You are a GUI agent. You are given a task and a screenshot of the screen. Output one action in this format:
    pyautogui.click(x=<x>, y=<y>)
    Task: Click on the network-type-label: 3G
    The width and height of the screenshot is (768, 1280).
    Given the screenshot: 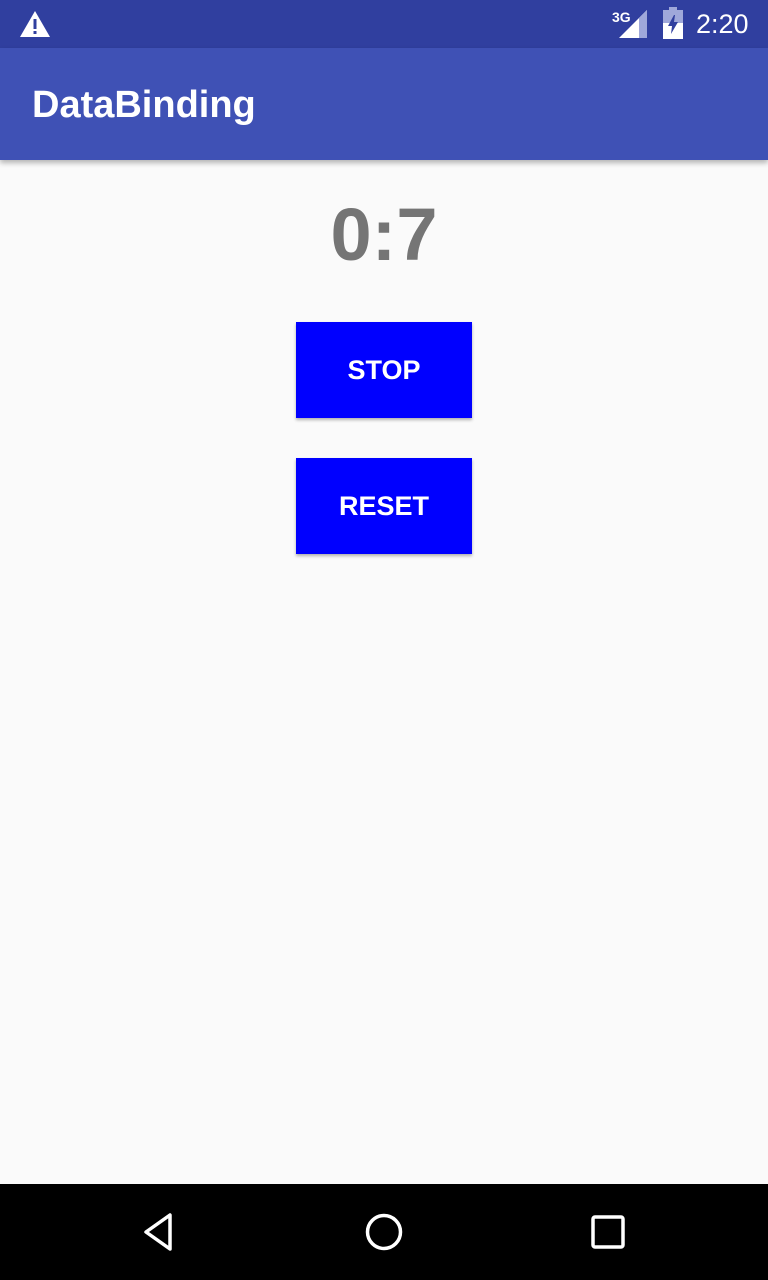 What is the action you would take?
    pyautogui.click(x=621, y=17)
    